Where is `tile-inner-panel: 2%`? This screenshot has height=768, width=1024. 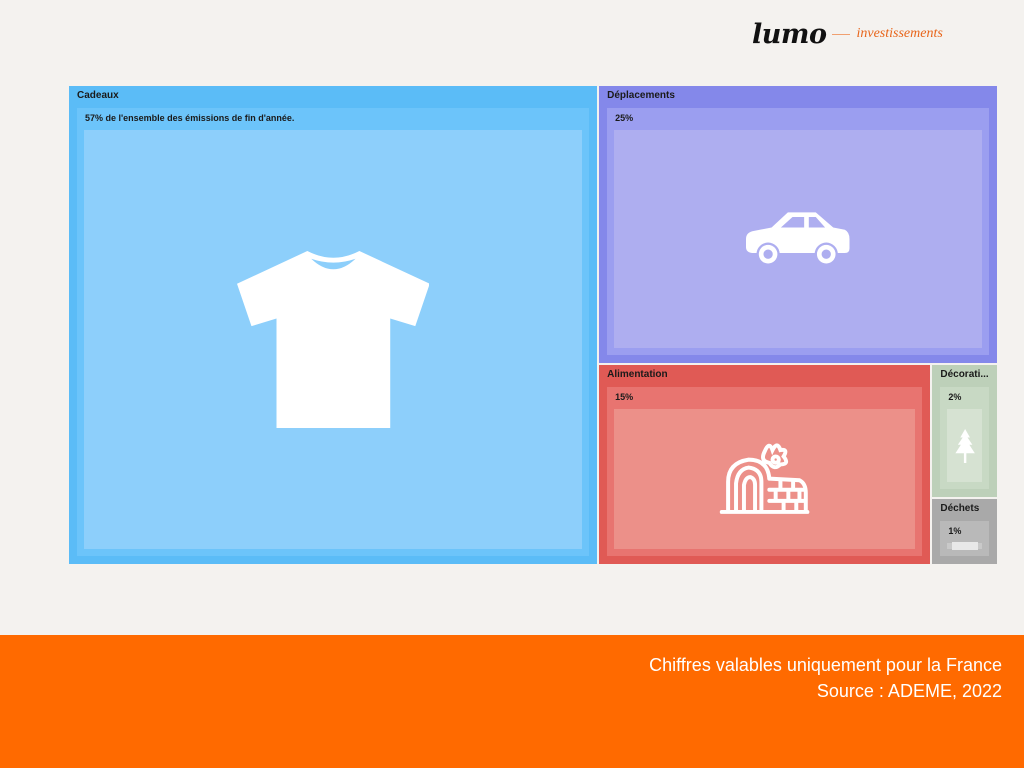 tile-inner-panel: 2% is located at coordinates (964, 438).